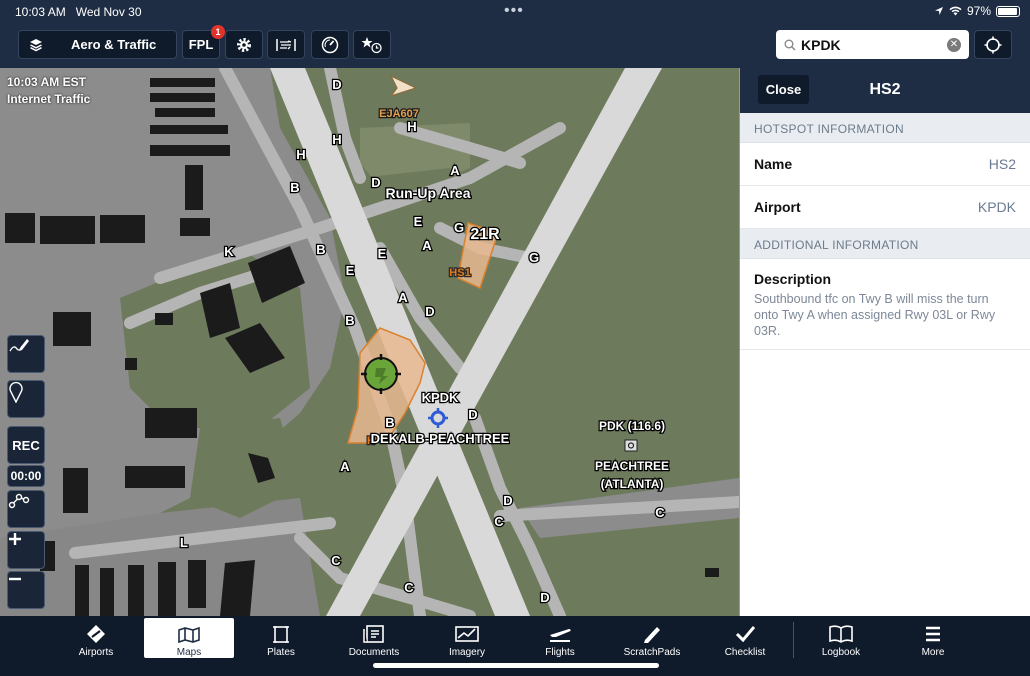  I want to click on wind-button, so click(286, 44).